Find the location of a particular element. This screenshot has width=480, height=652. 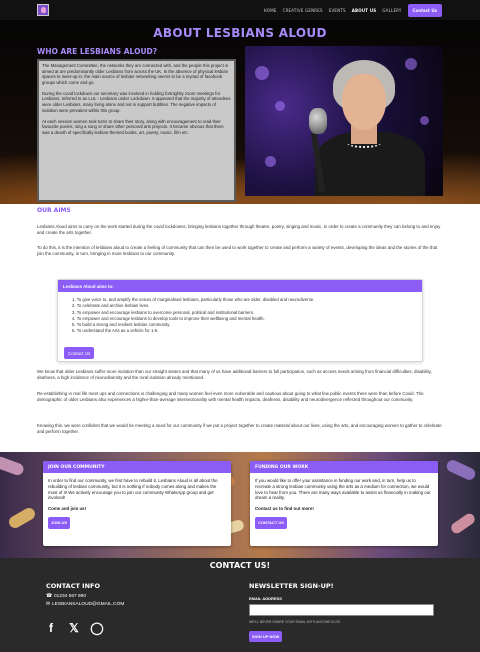

join-card-title: JOIN OUR COMMUNITY is located at coordinates (137, 467).